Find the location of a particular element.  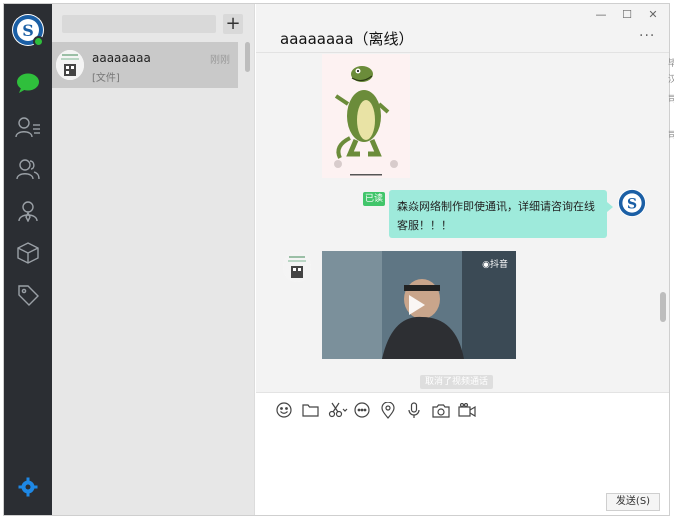

image-message is located at coordinates (366, 116).